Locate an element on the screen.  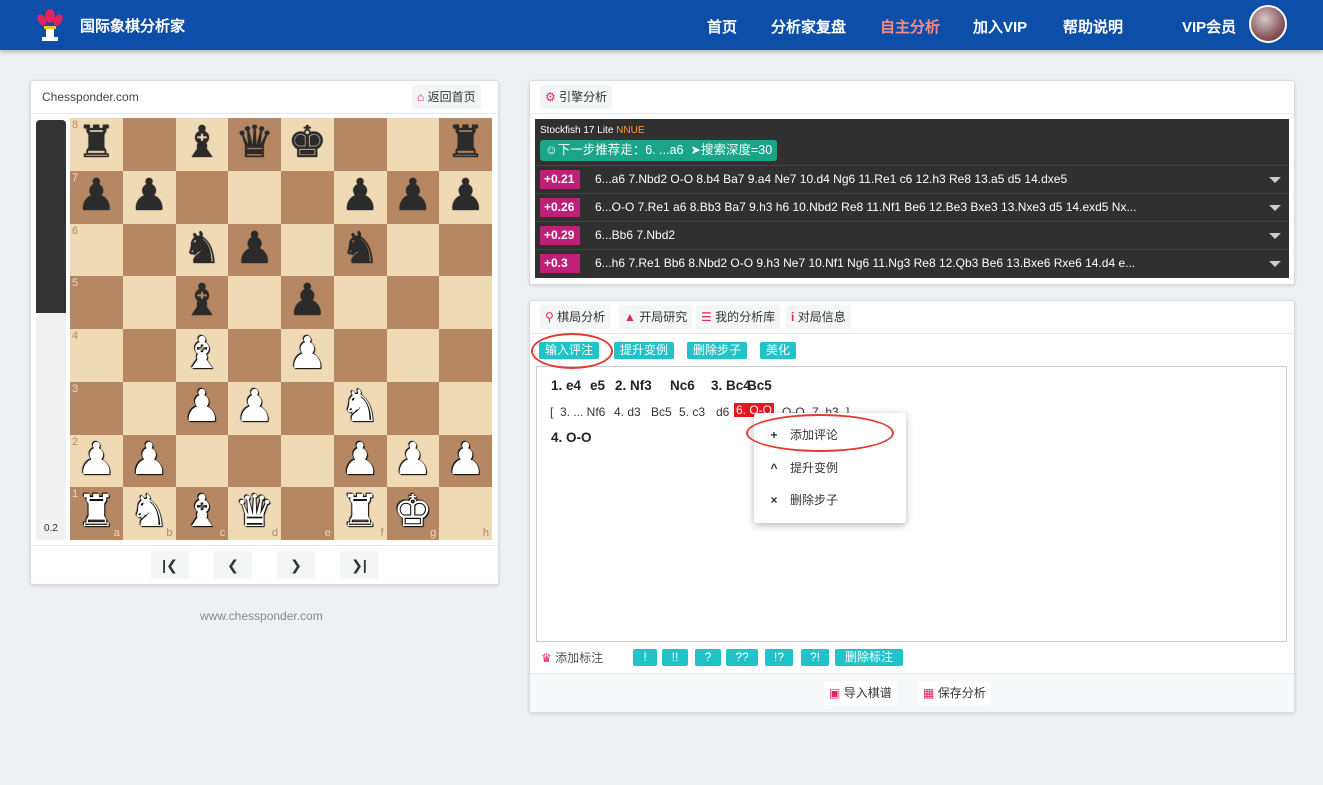
square-b3 is located at coordinates (149, 408).